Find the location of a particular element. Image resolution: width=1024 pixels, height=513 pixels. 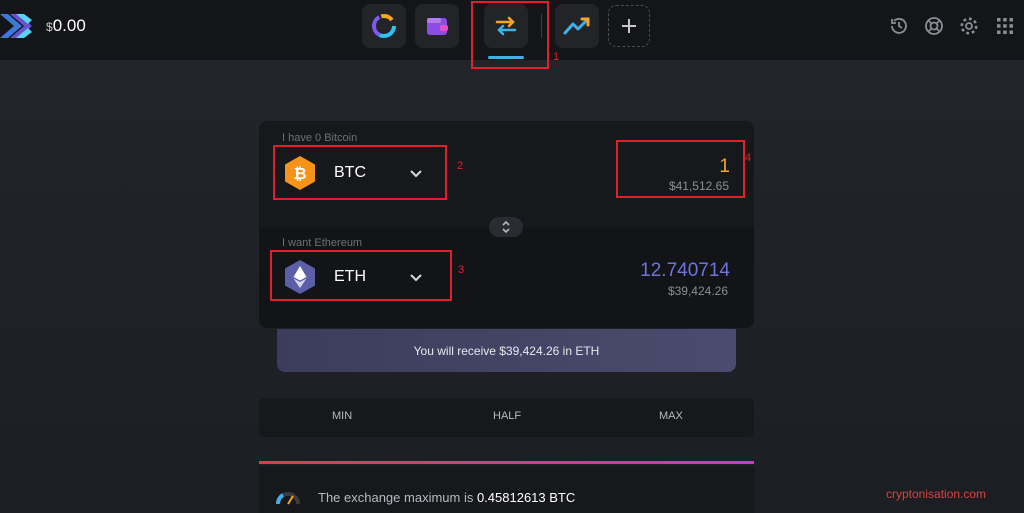

half-button: HALF is located at coordinates (507, 416).